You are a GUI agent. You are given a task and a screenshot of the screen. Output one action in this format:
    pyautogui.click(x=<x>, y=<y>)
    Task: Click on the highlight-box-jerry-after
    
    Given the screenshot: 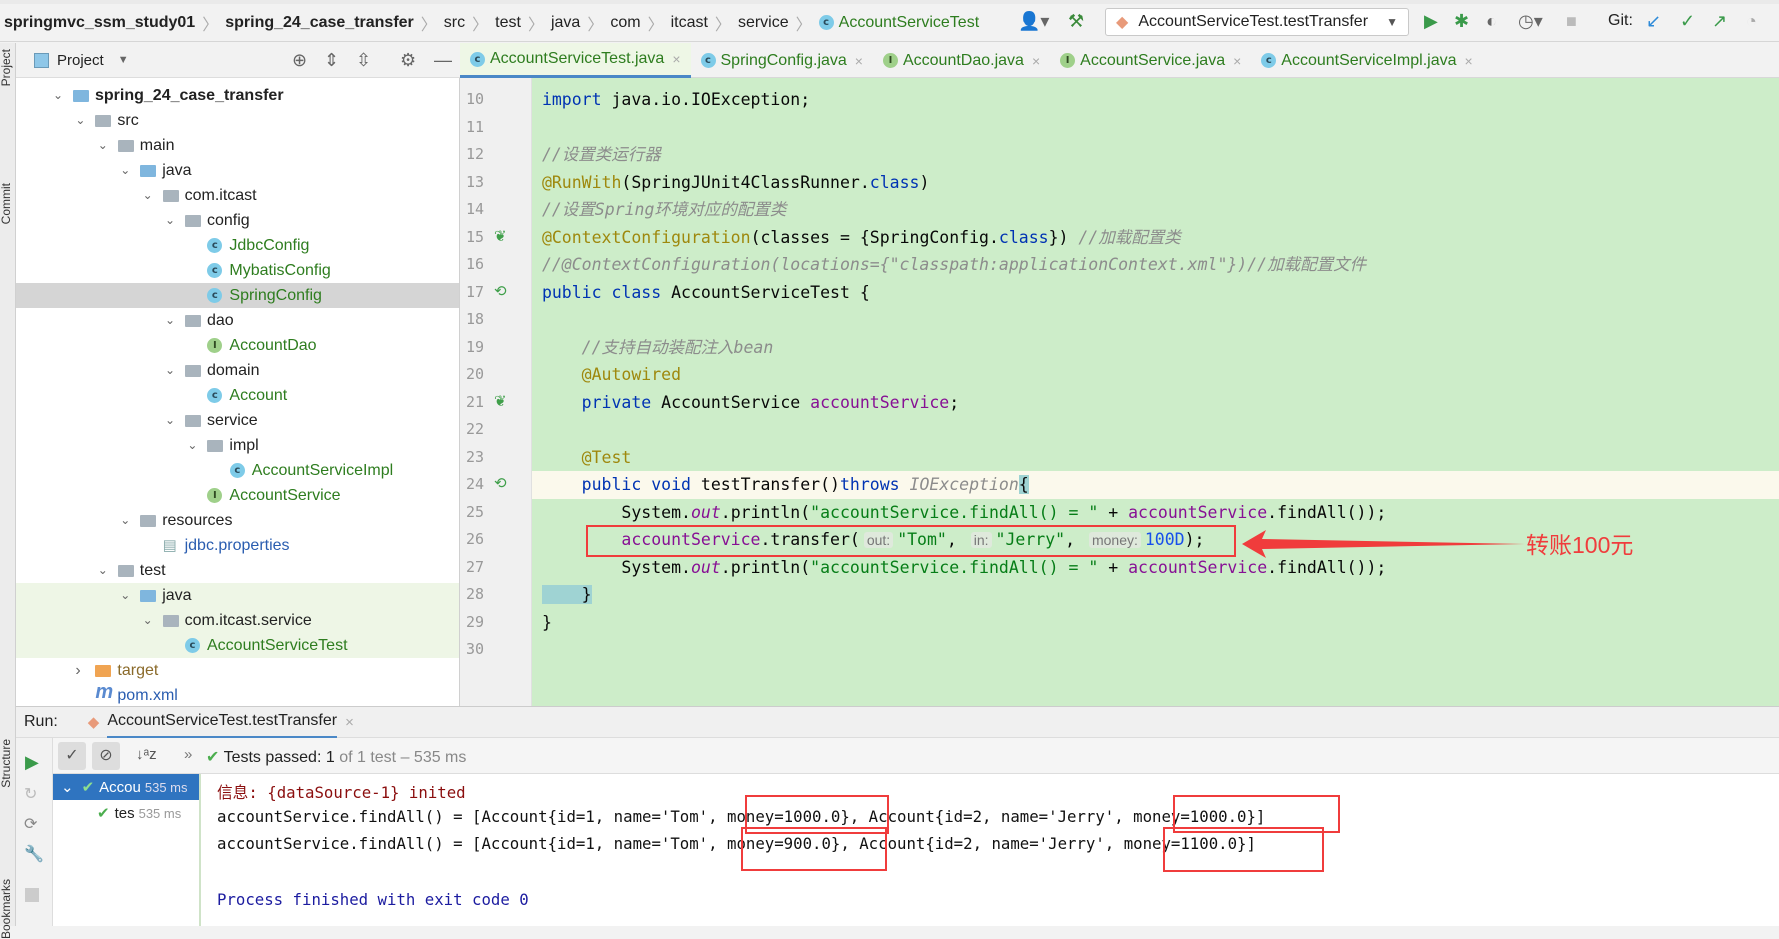 What is the action you would take?
    pyautogui.click(x=1243, y=849)
    